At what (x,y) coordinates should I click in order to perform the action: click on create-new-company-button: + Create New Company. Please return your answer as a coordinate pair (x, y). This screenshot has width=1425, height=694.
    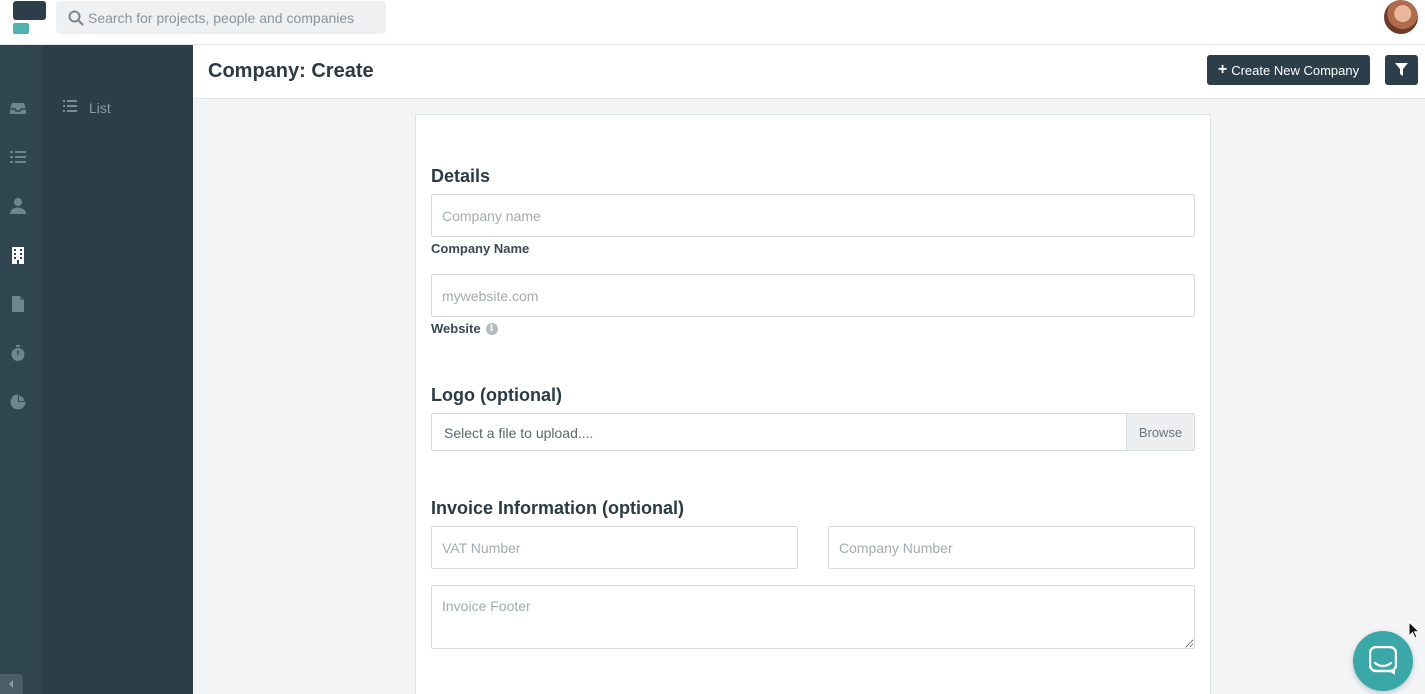
    Looking at the image, I should click on (1288, 70).